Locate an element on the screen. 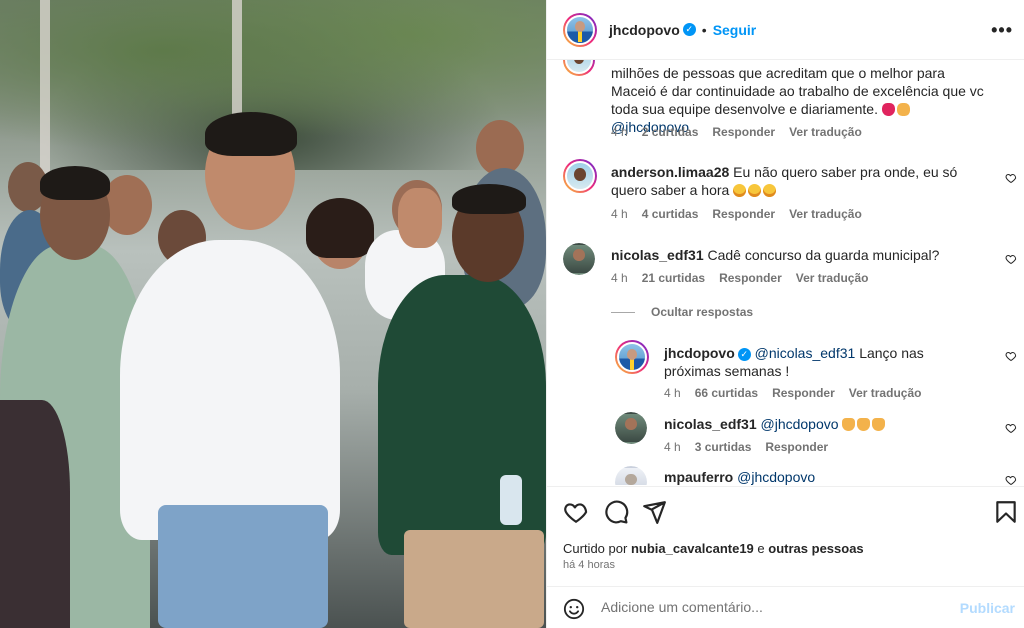 This screenshot has width=1024, height=628. post-time: há 4 horas is located at coordinates (589, 565).